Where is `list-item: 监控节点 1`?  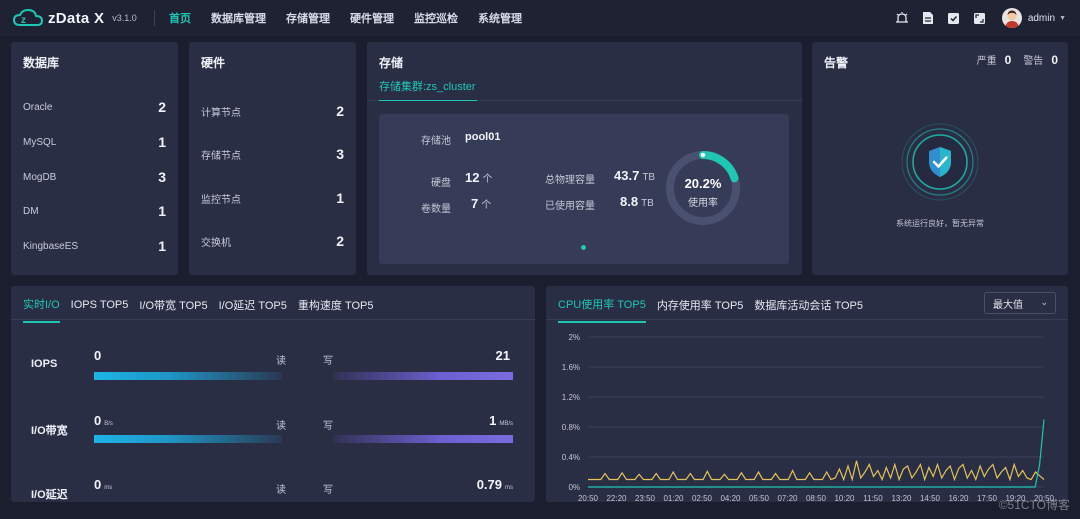 list-item: 监控节点 1 is located at coordinates (272, 198).